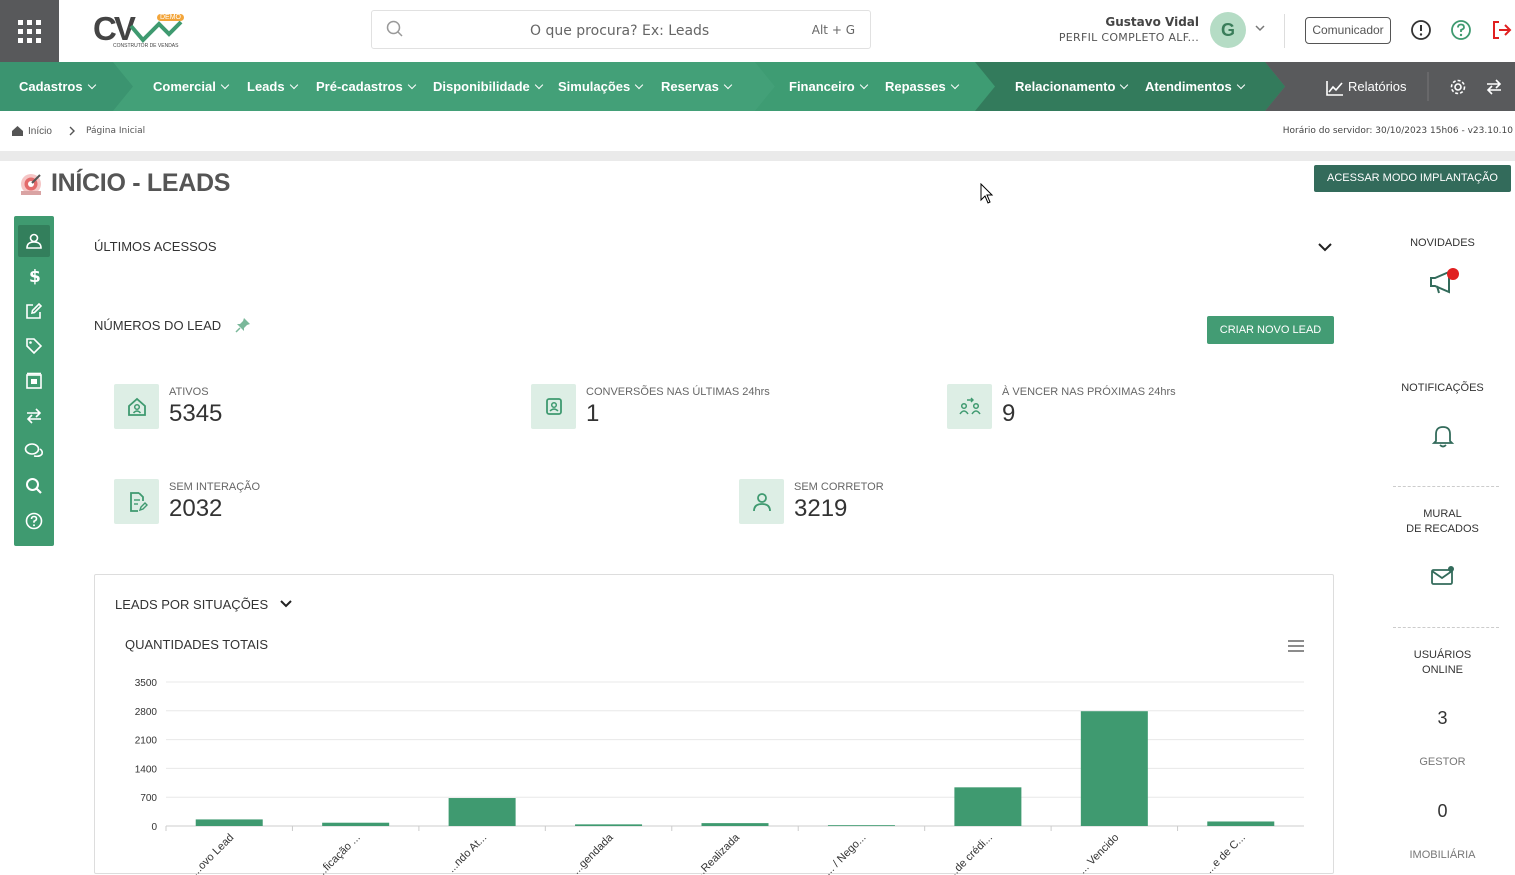 This screenshot has width=1515, height=875. I want to click on gestor-count: 0, so click(1442, 811).